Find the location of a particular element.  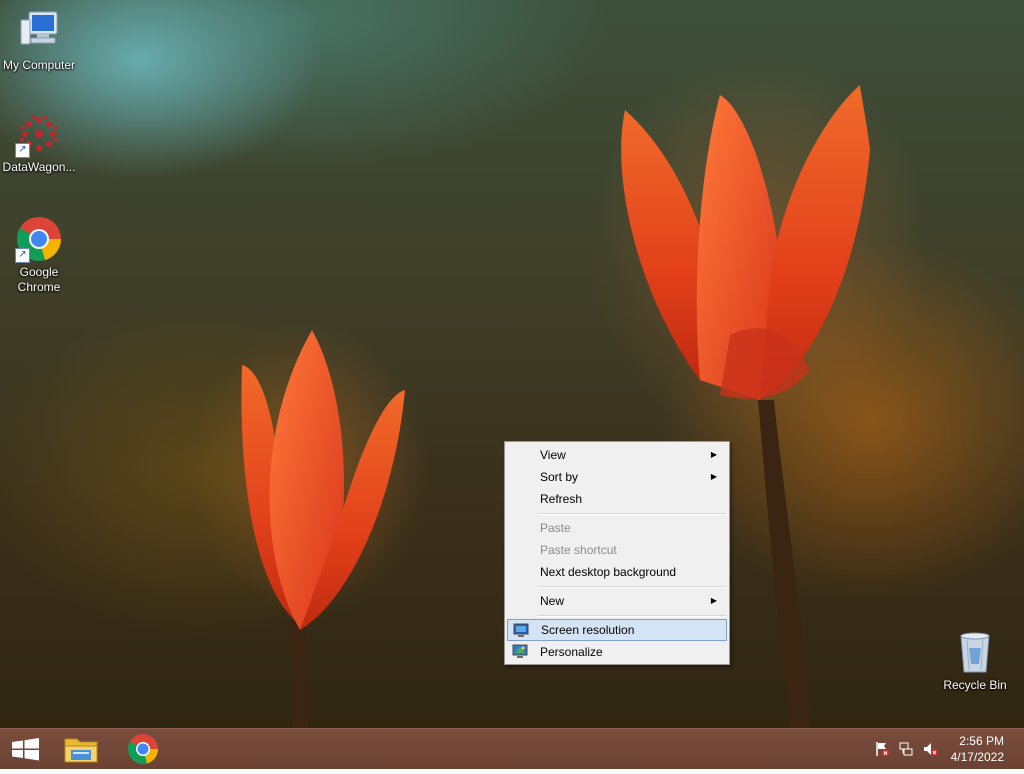

desktop-icon-label: Recycle Bin is located at coordinates (975, 685).